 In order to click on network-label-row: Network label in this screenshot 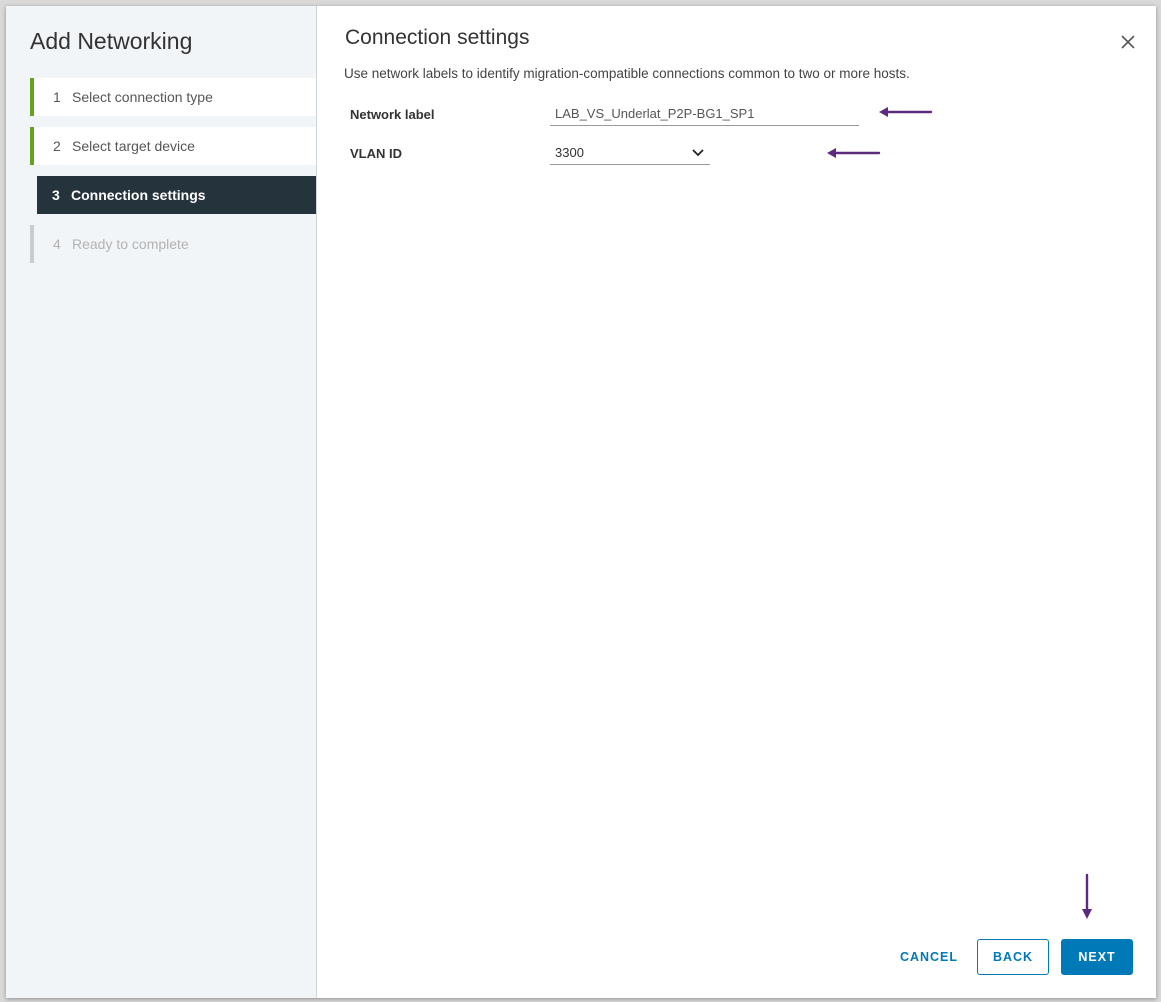, I will do `click(604, 114)`.